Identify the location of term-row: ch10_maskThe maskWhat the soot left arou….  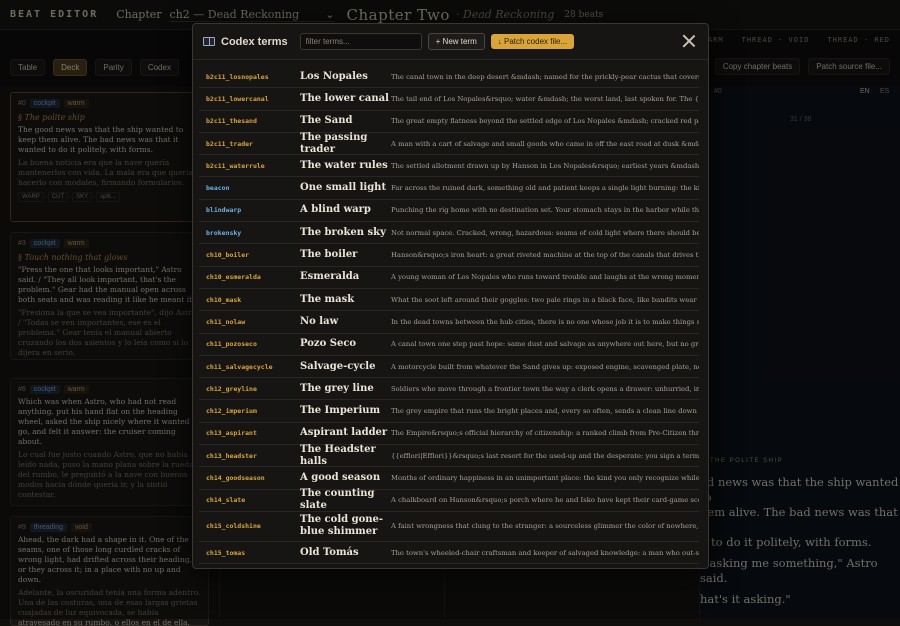
(449, 300).